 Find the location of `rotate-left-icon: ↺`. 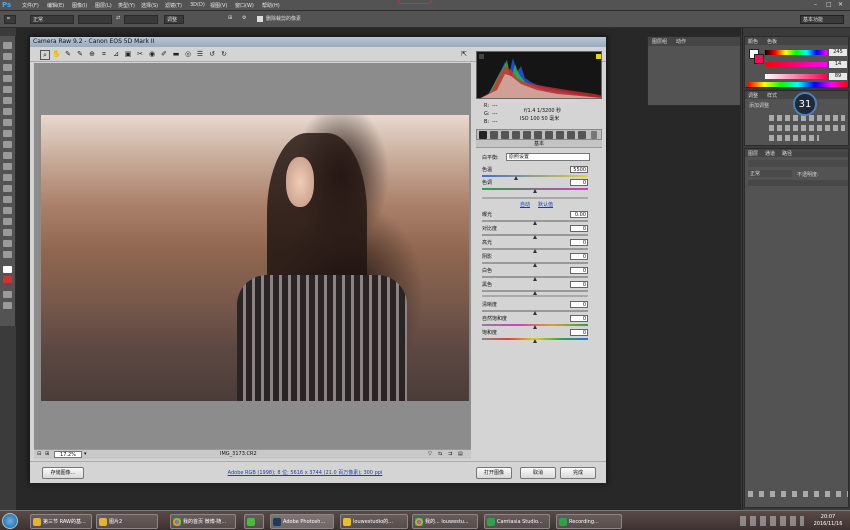

rotate-left-icon: ↺ is located at coordinates (212, 54).